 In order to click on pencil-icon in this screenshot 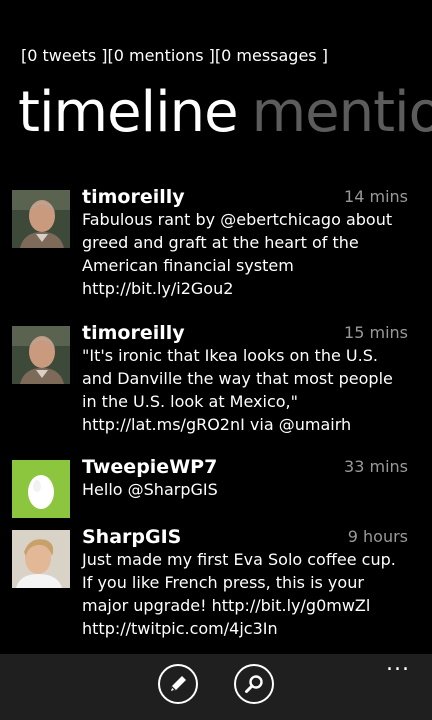, I will do `click(178, 683)`.